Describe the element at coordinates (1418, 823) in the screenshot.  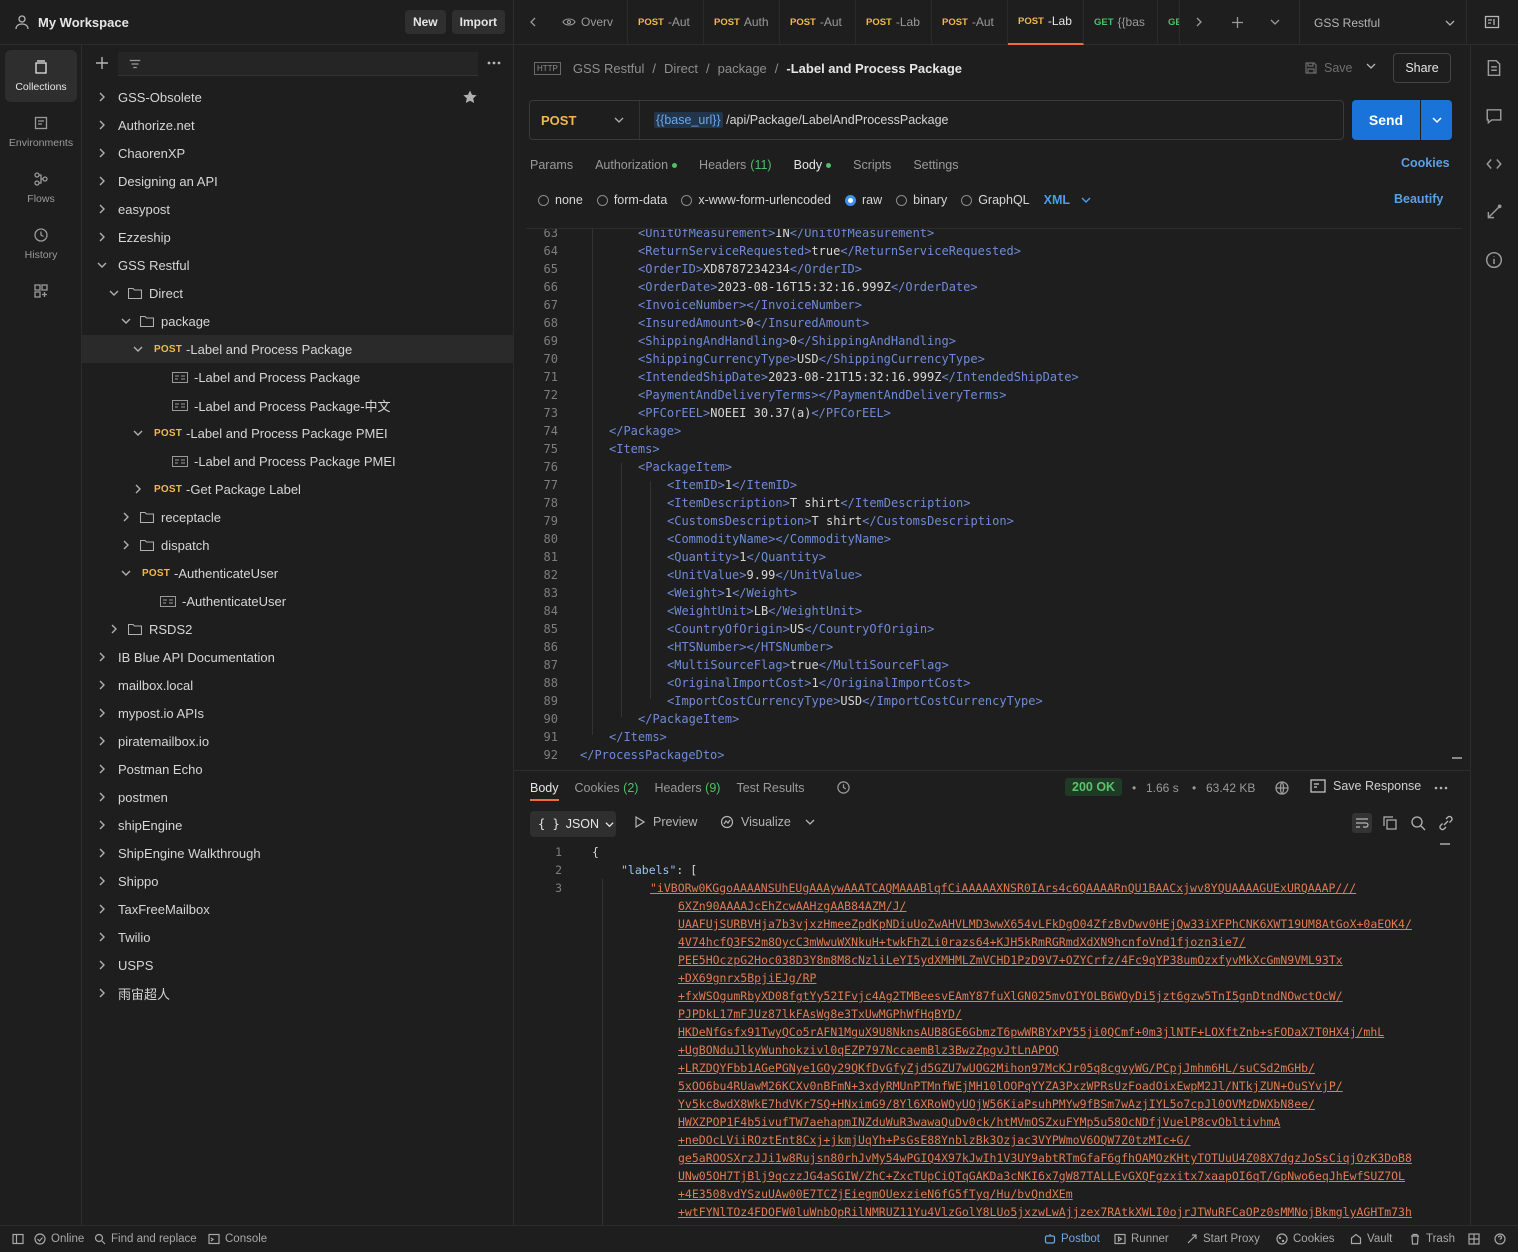
I see `search-icon` at that location.